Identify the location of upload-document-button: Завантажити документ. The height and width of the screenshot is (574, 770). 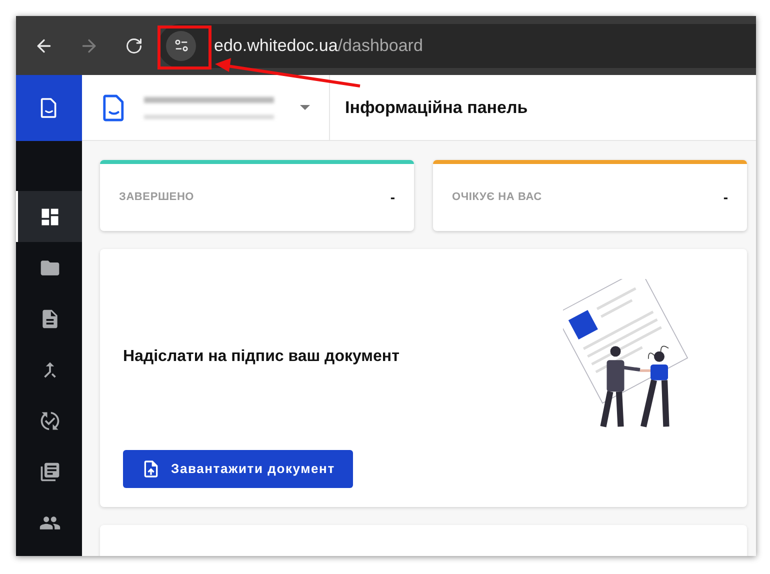
(238, 469).